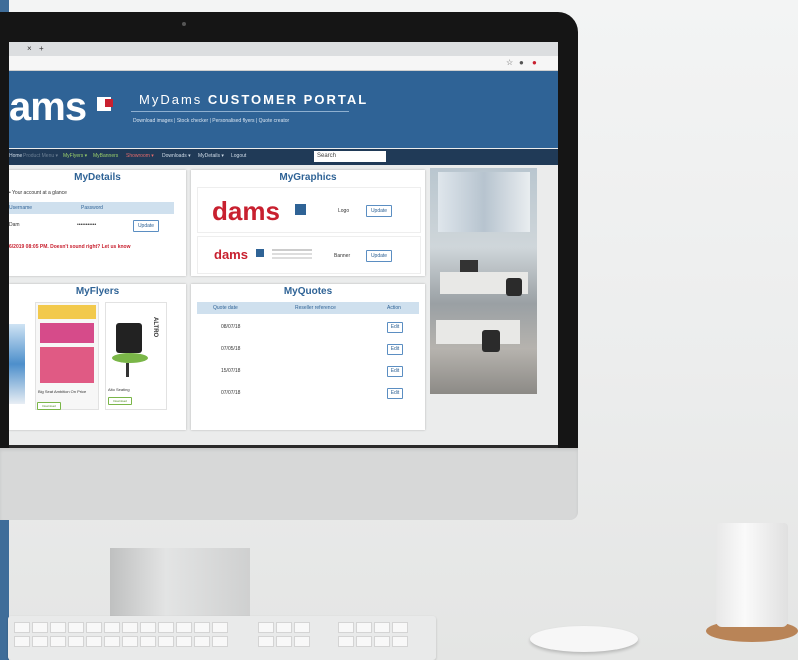 The image size is (798, 660). What do you see at coordinates (469, 266) in the screenshot?
I see `photo-monitor` at bounding box center [469, 266].